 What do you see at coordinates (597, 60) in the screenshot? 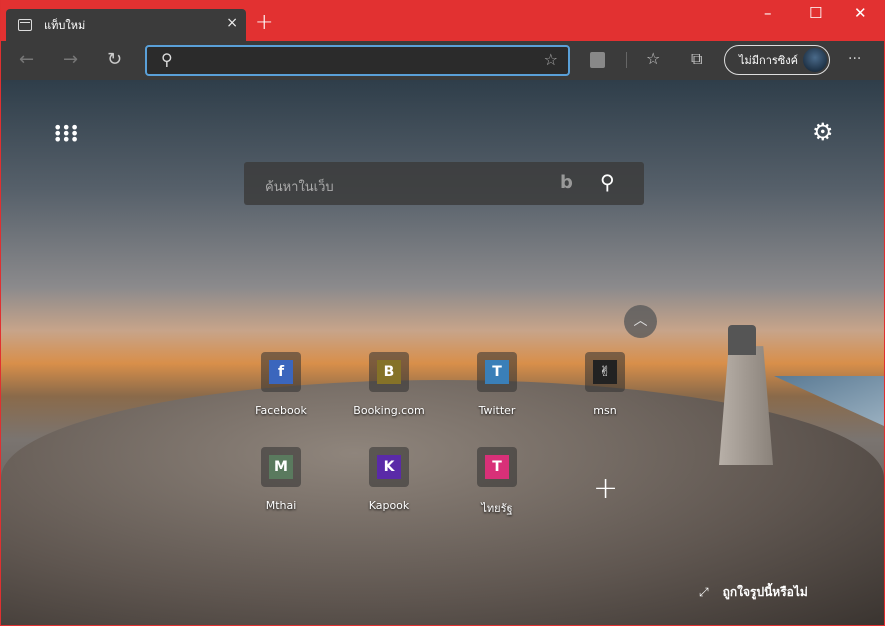
I see `extension-icon` at bounding box center [597, 60].